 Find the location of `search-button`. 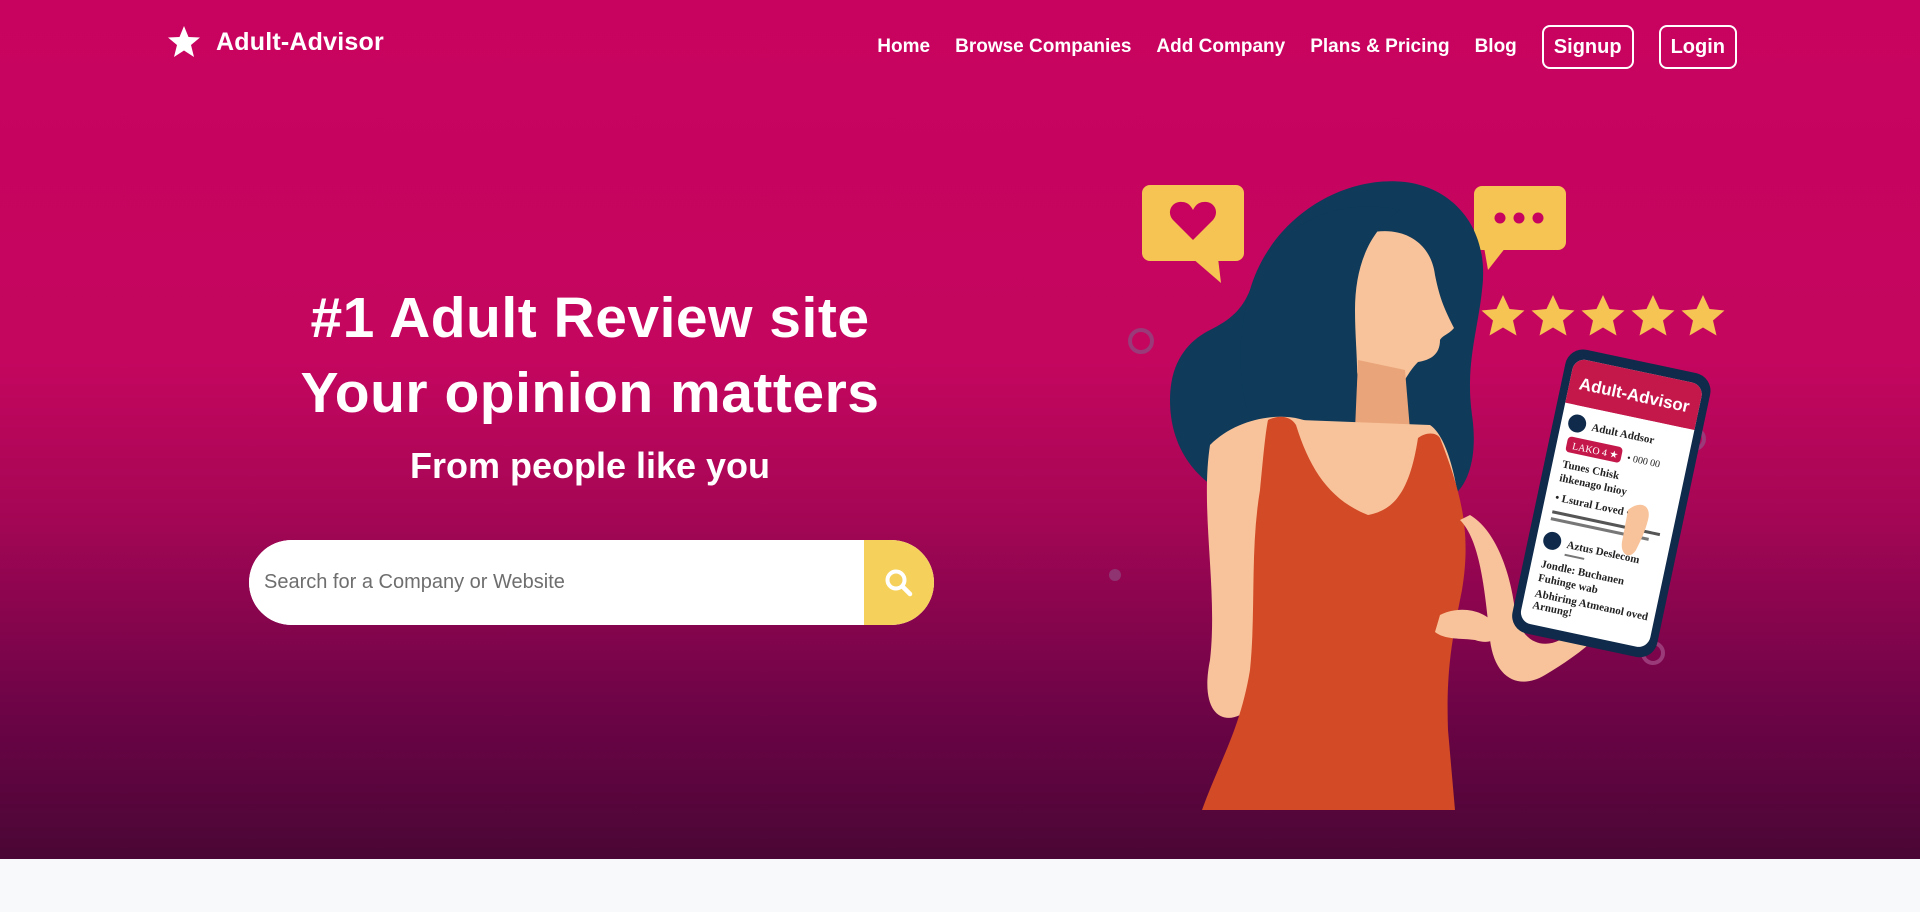

search-button is located at coordinates (899, 582).